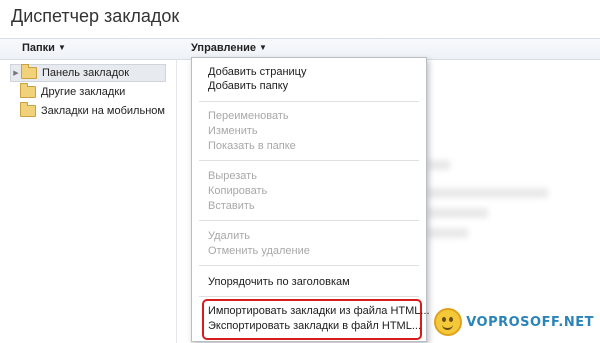  Describe the element at coordinates (83, 92) in the screenshot. I see `folder-label: Другие закладки` at that location.